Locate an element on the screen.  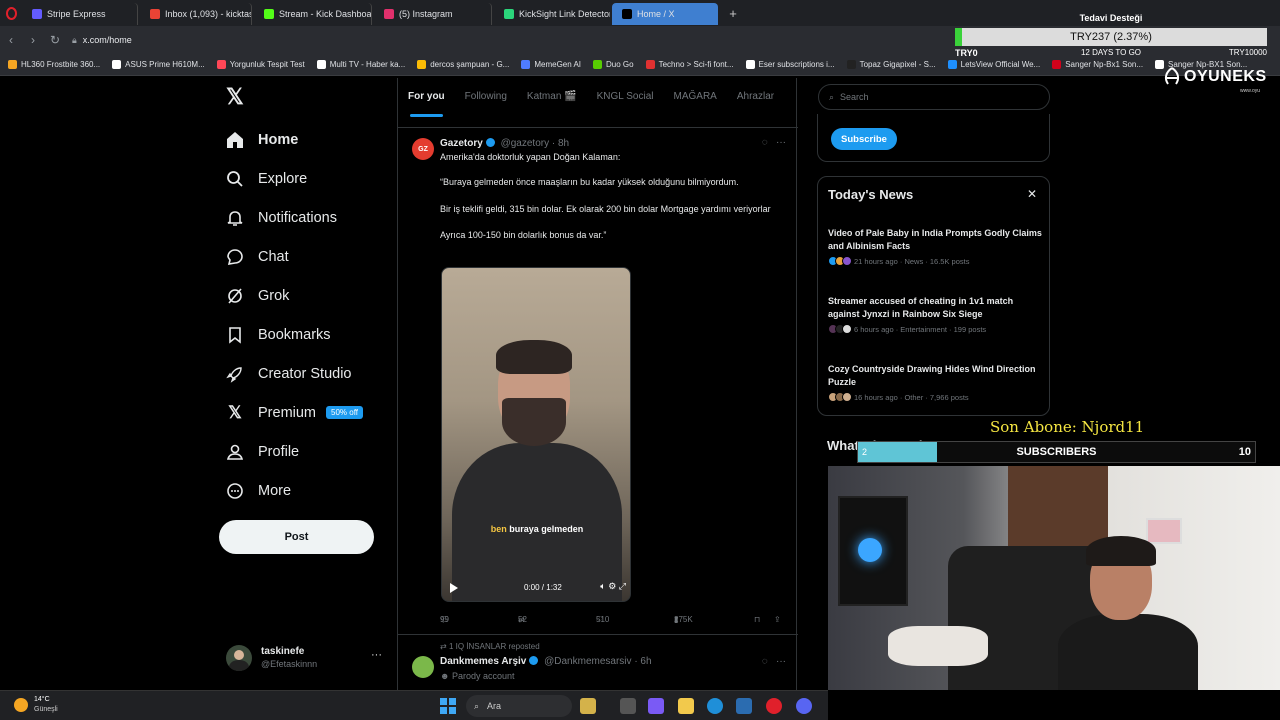
bookmark-item: MemeGen AI is located at coordinates (551, 64).